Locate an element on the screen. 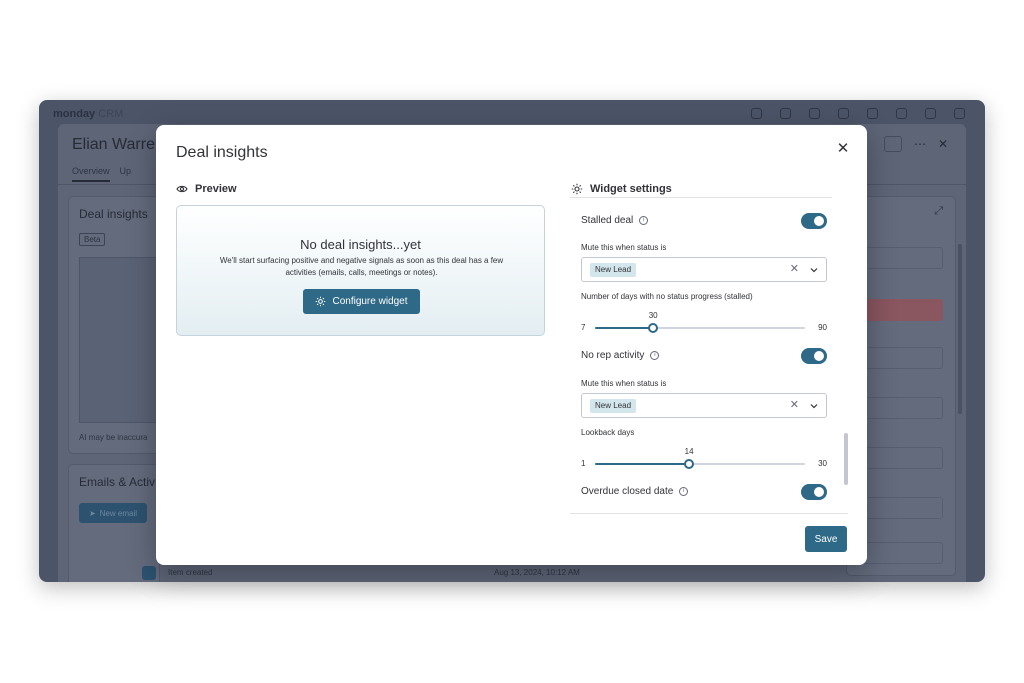 The width and height of the screenshot is (1024, 683). search-icon is located at coordinates (872, 113).